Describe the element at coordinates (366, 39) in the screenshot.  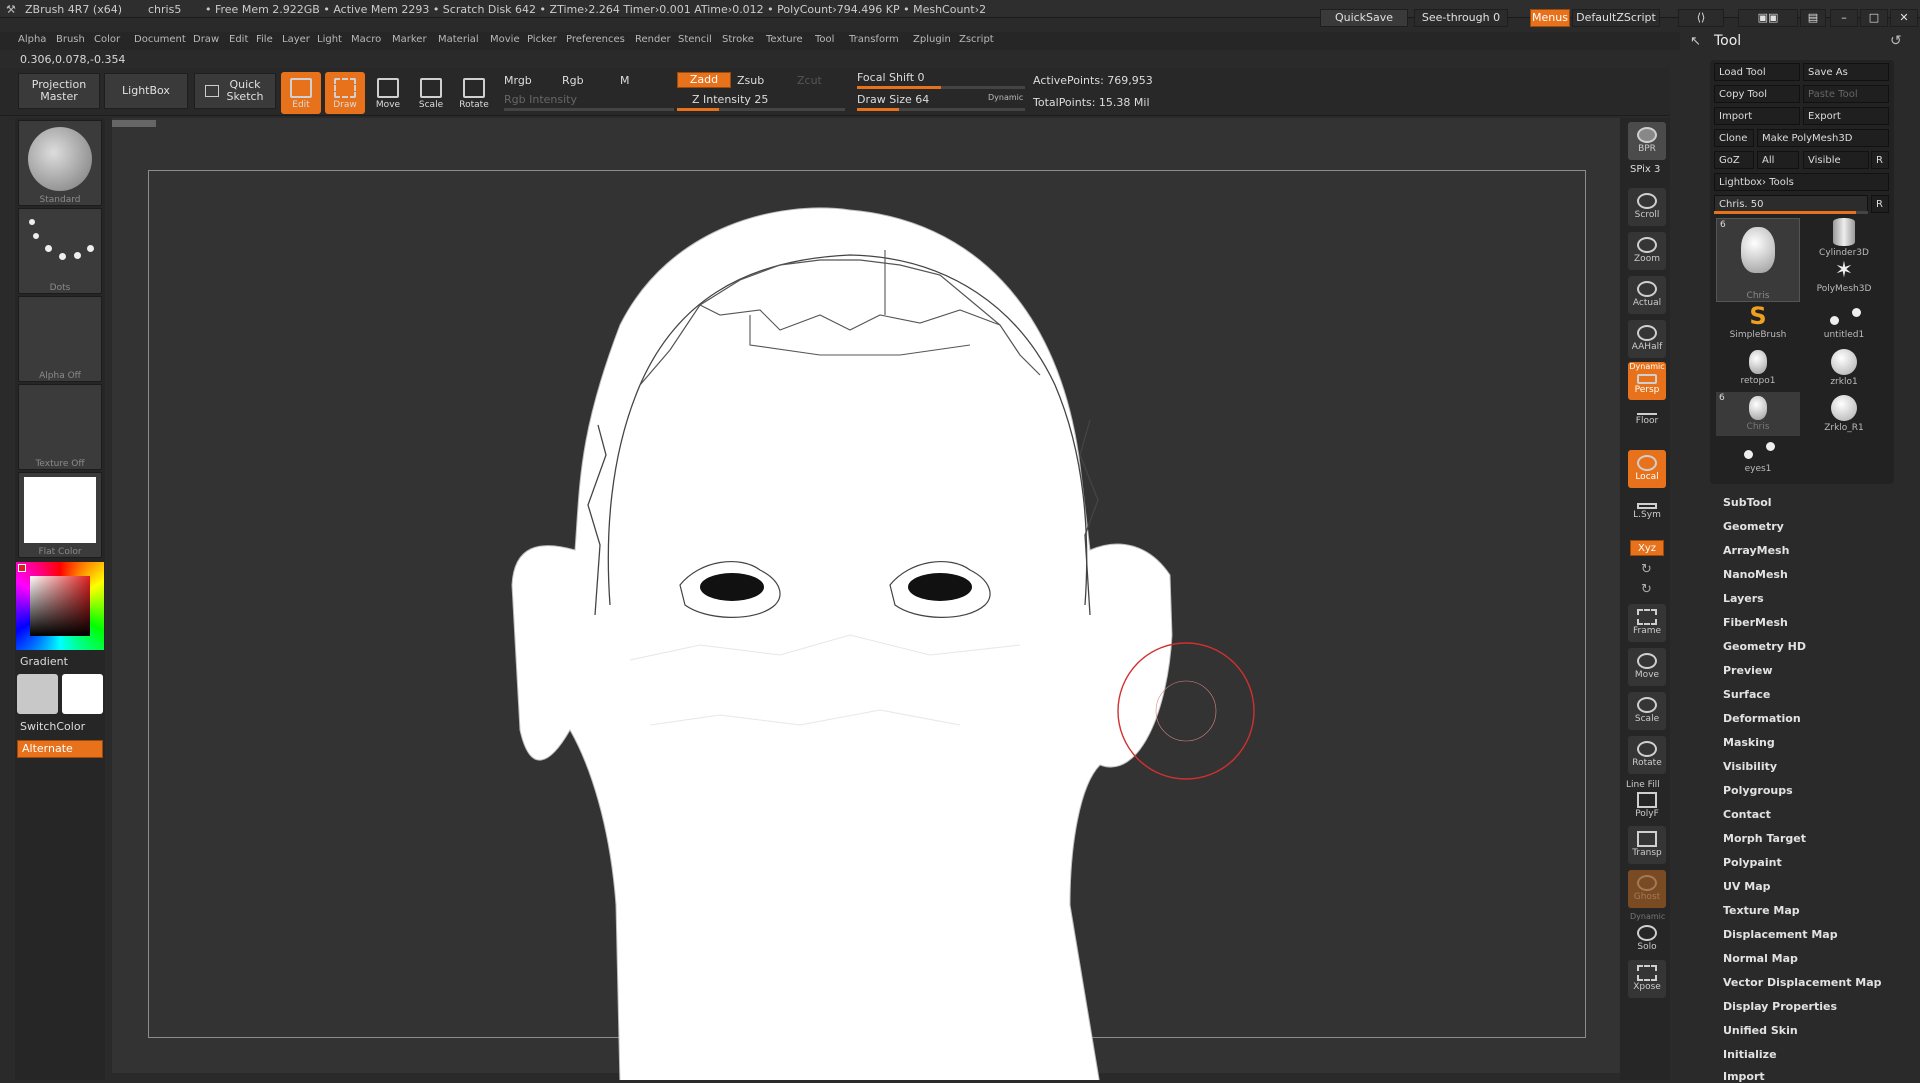
I see `menu-macro: Macro` at that location.